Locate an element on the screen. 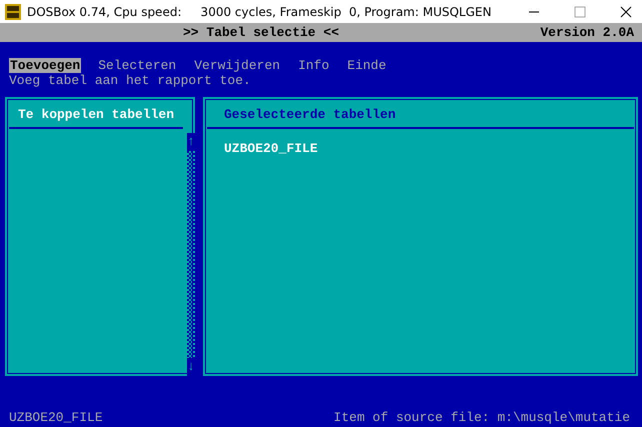 The image size is (642, 427). window-title: DOSBox 0.74, Cpu speed: 3000 cycles, Frameskip 0, Program: MUSQLGEN is located at coordinates (259, 11).